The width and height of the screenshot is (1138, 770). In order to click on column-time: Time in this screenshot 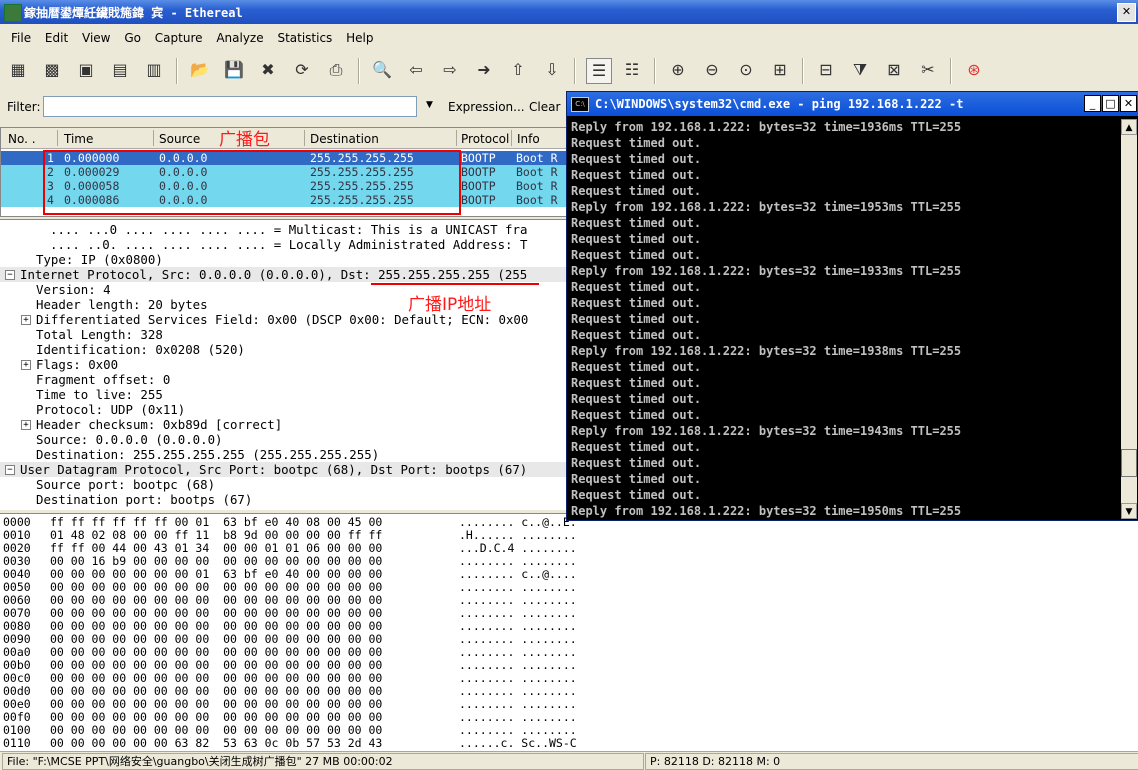, I will do `click(78, 139)`.